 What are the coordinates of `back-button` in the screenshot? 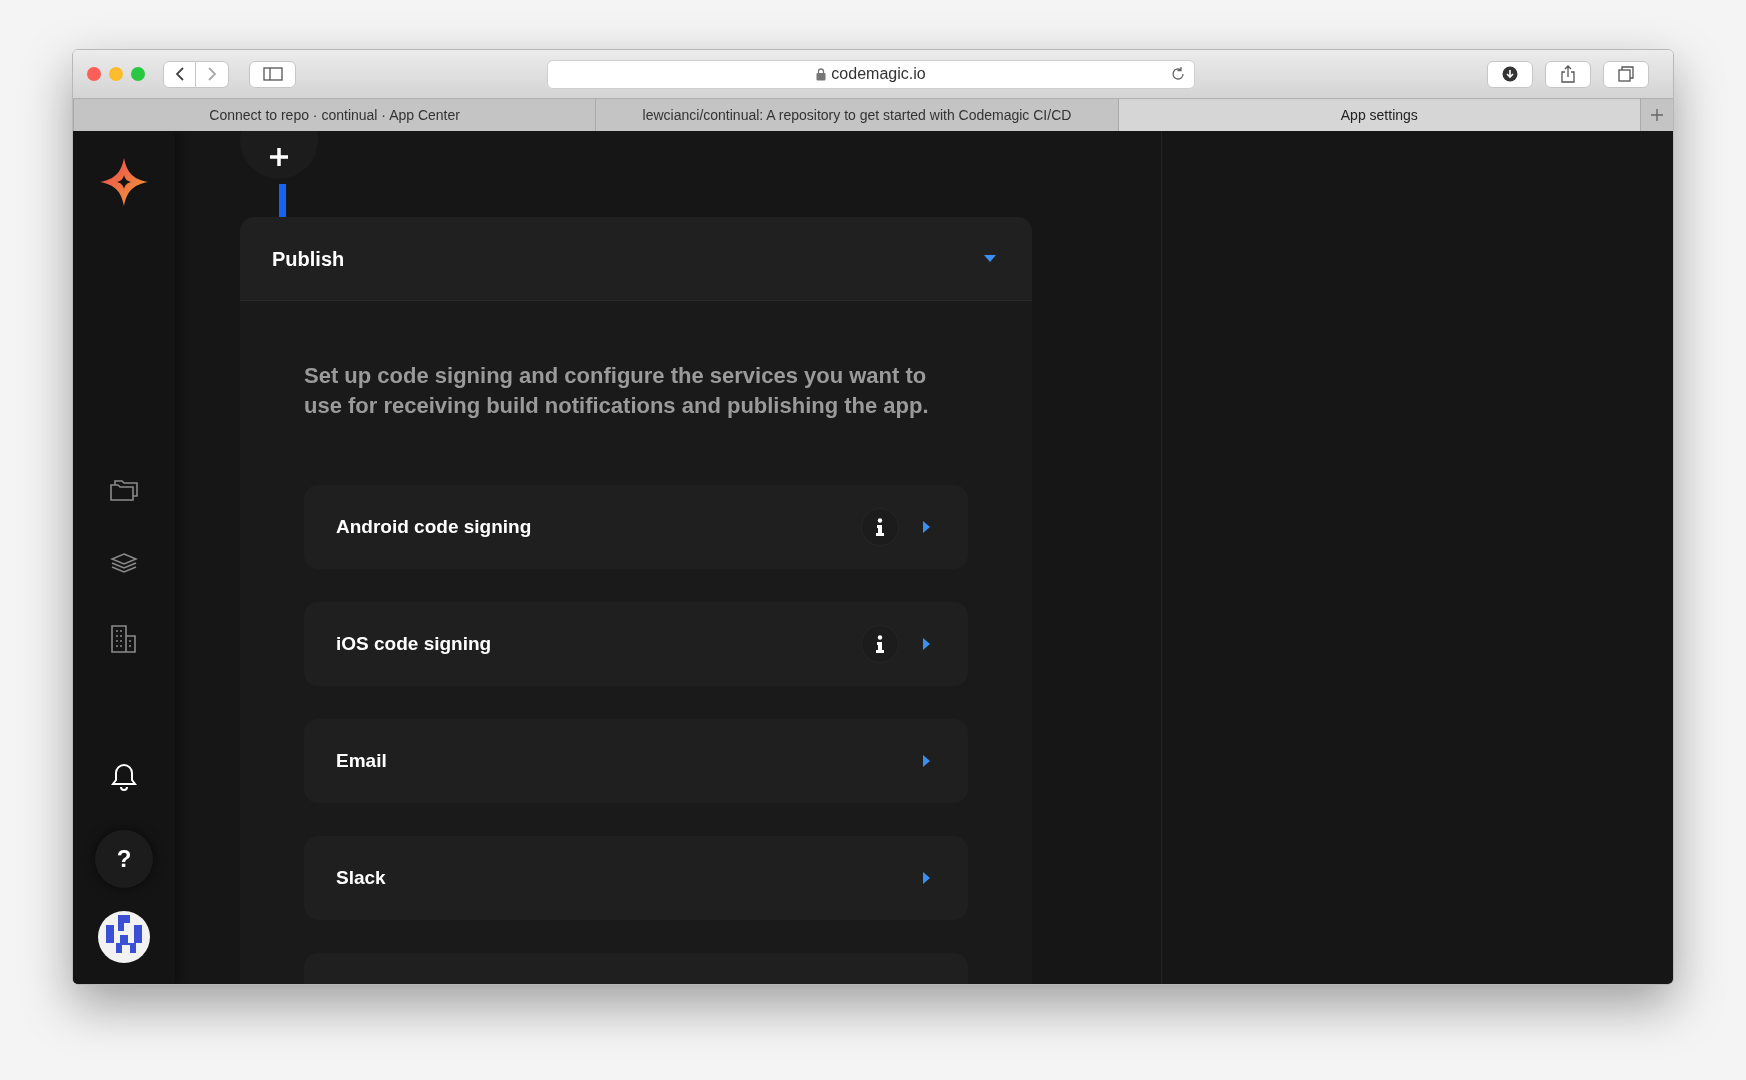 It's located at (179, 74).